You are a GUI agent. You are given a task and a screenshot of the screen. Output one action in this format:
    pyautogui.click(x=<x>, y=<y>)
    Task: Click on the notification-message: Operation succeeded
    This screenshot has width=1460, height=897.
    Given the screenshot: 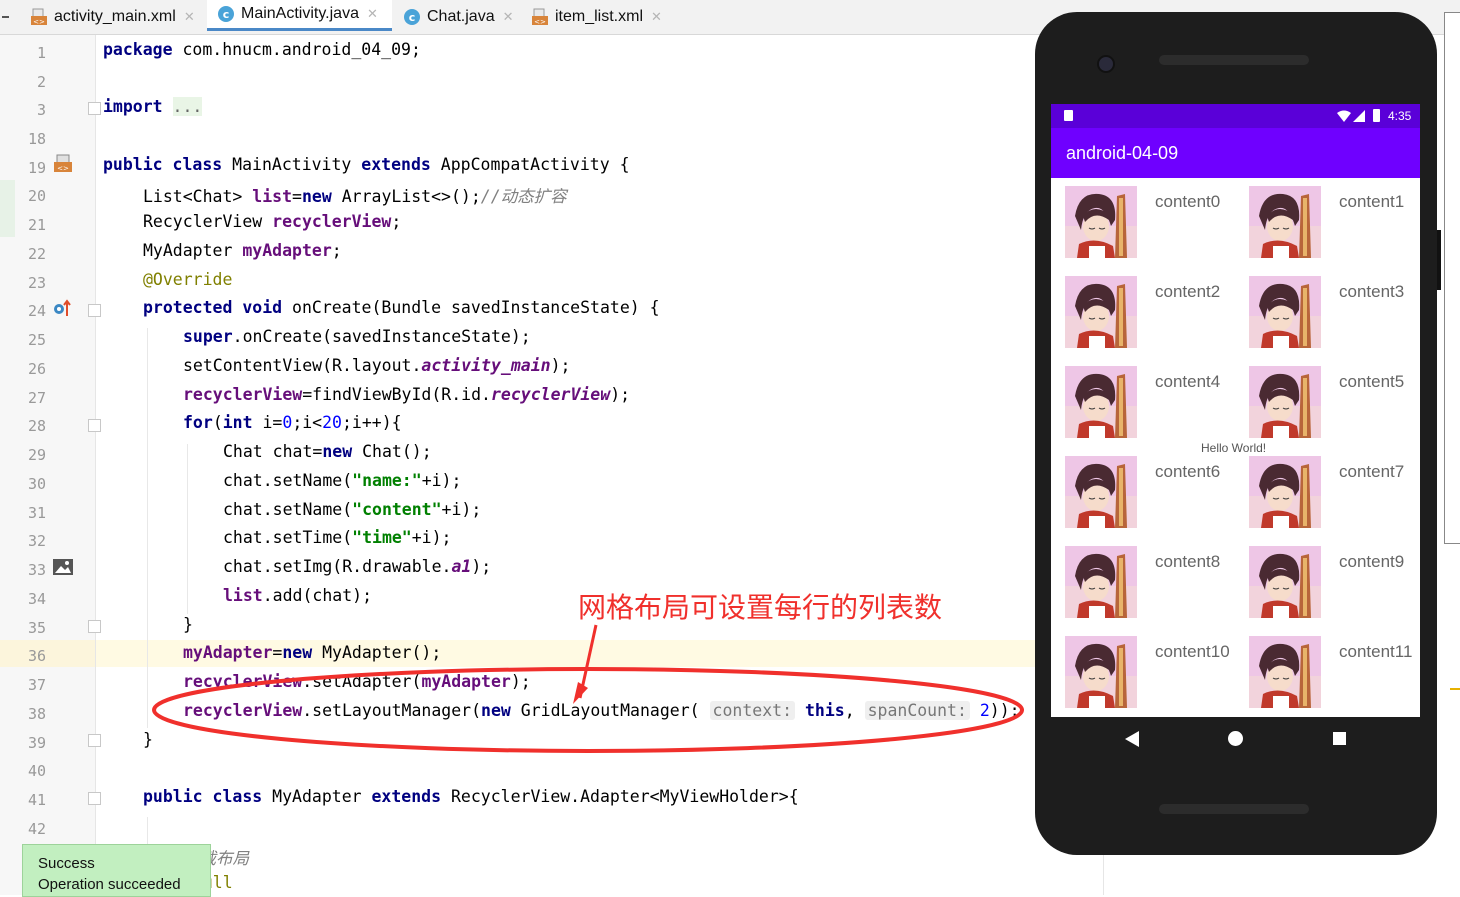 What is the action you would take?
    pyautogui.click(x=109, y=884)
    